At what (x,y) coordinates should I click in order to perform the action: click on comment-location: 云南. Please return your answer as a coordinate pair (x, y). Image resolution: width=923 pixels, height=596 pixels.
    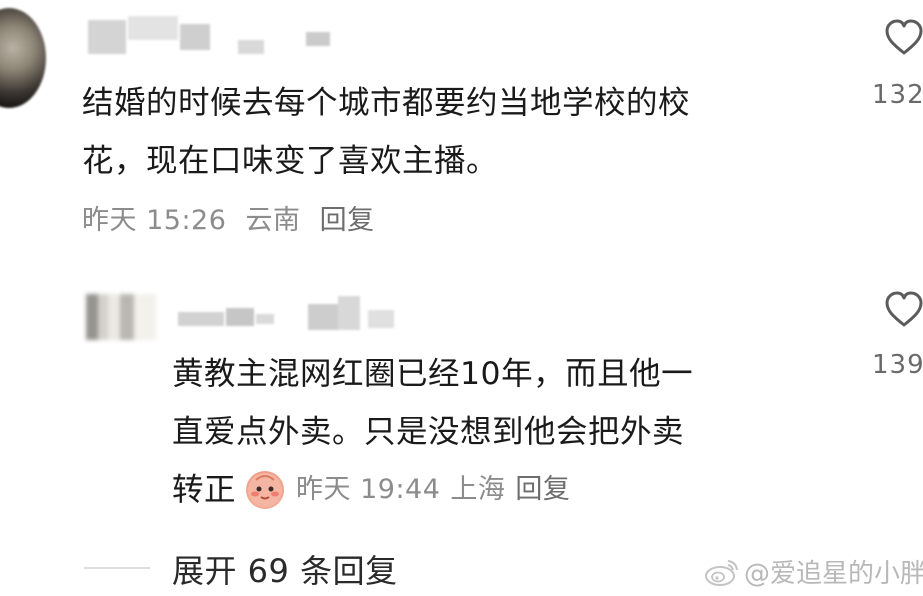
    Looking at the image, I should click on (273, 220).